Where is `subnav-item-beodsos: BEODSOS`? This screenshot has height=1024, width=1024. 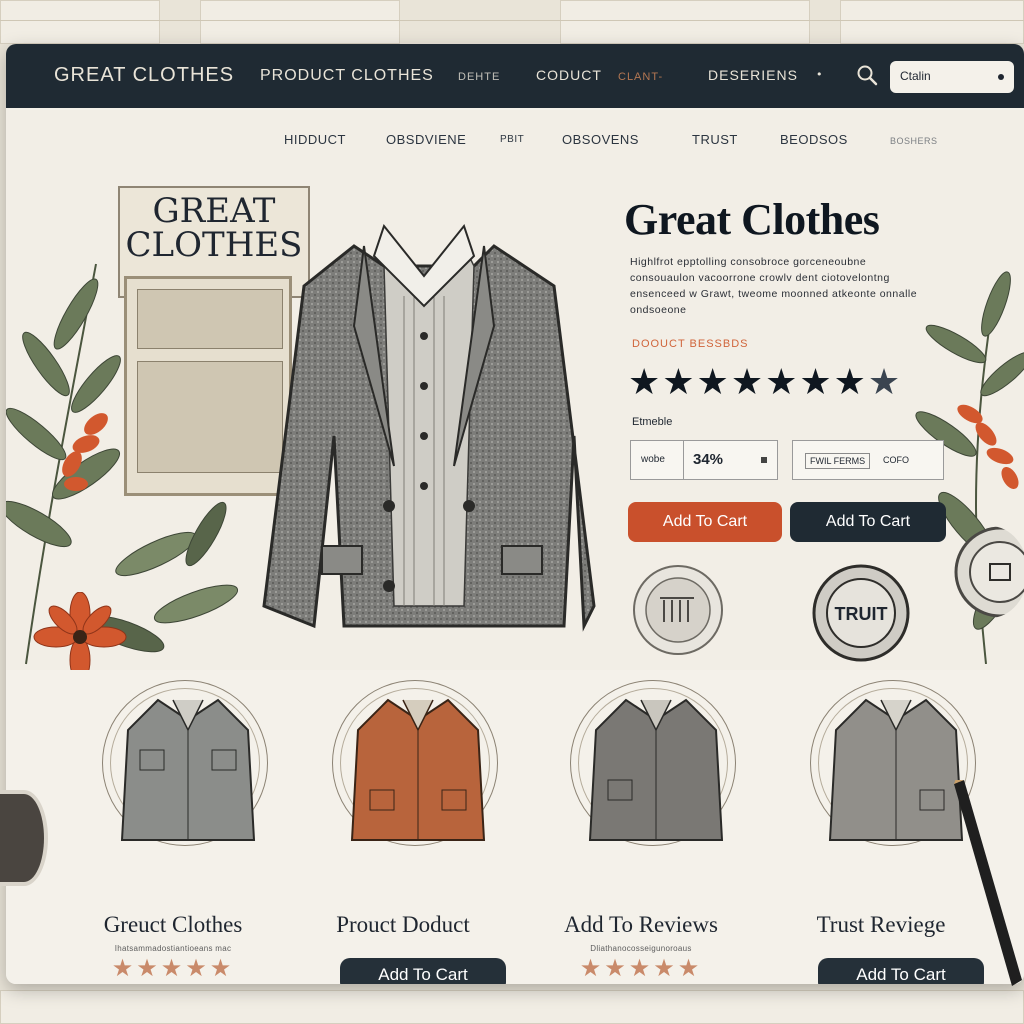 subnav-item-beodsos: BEODSOS is located at coordinates (814, 139).